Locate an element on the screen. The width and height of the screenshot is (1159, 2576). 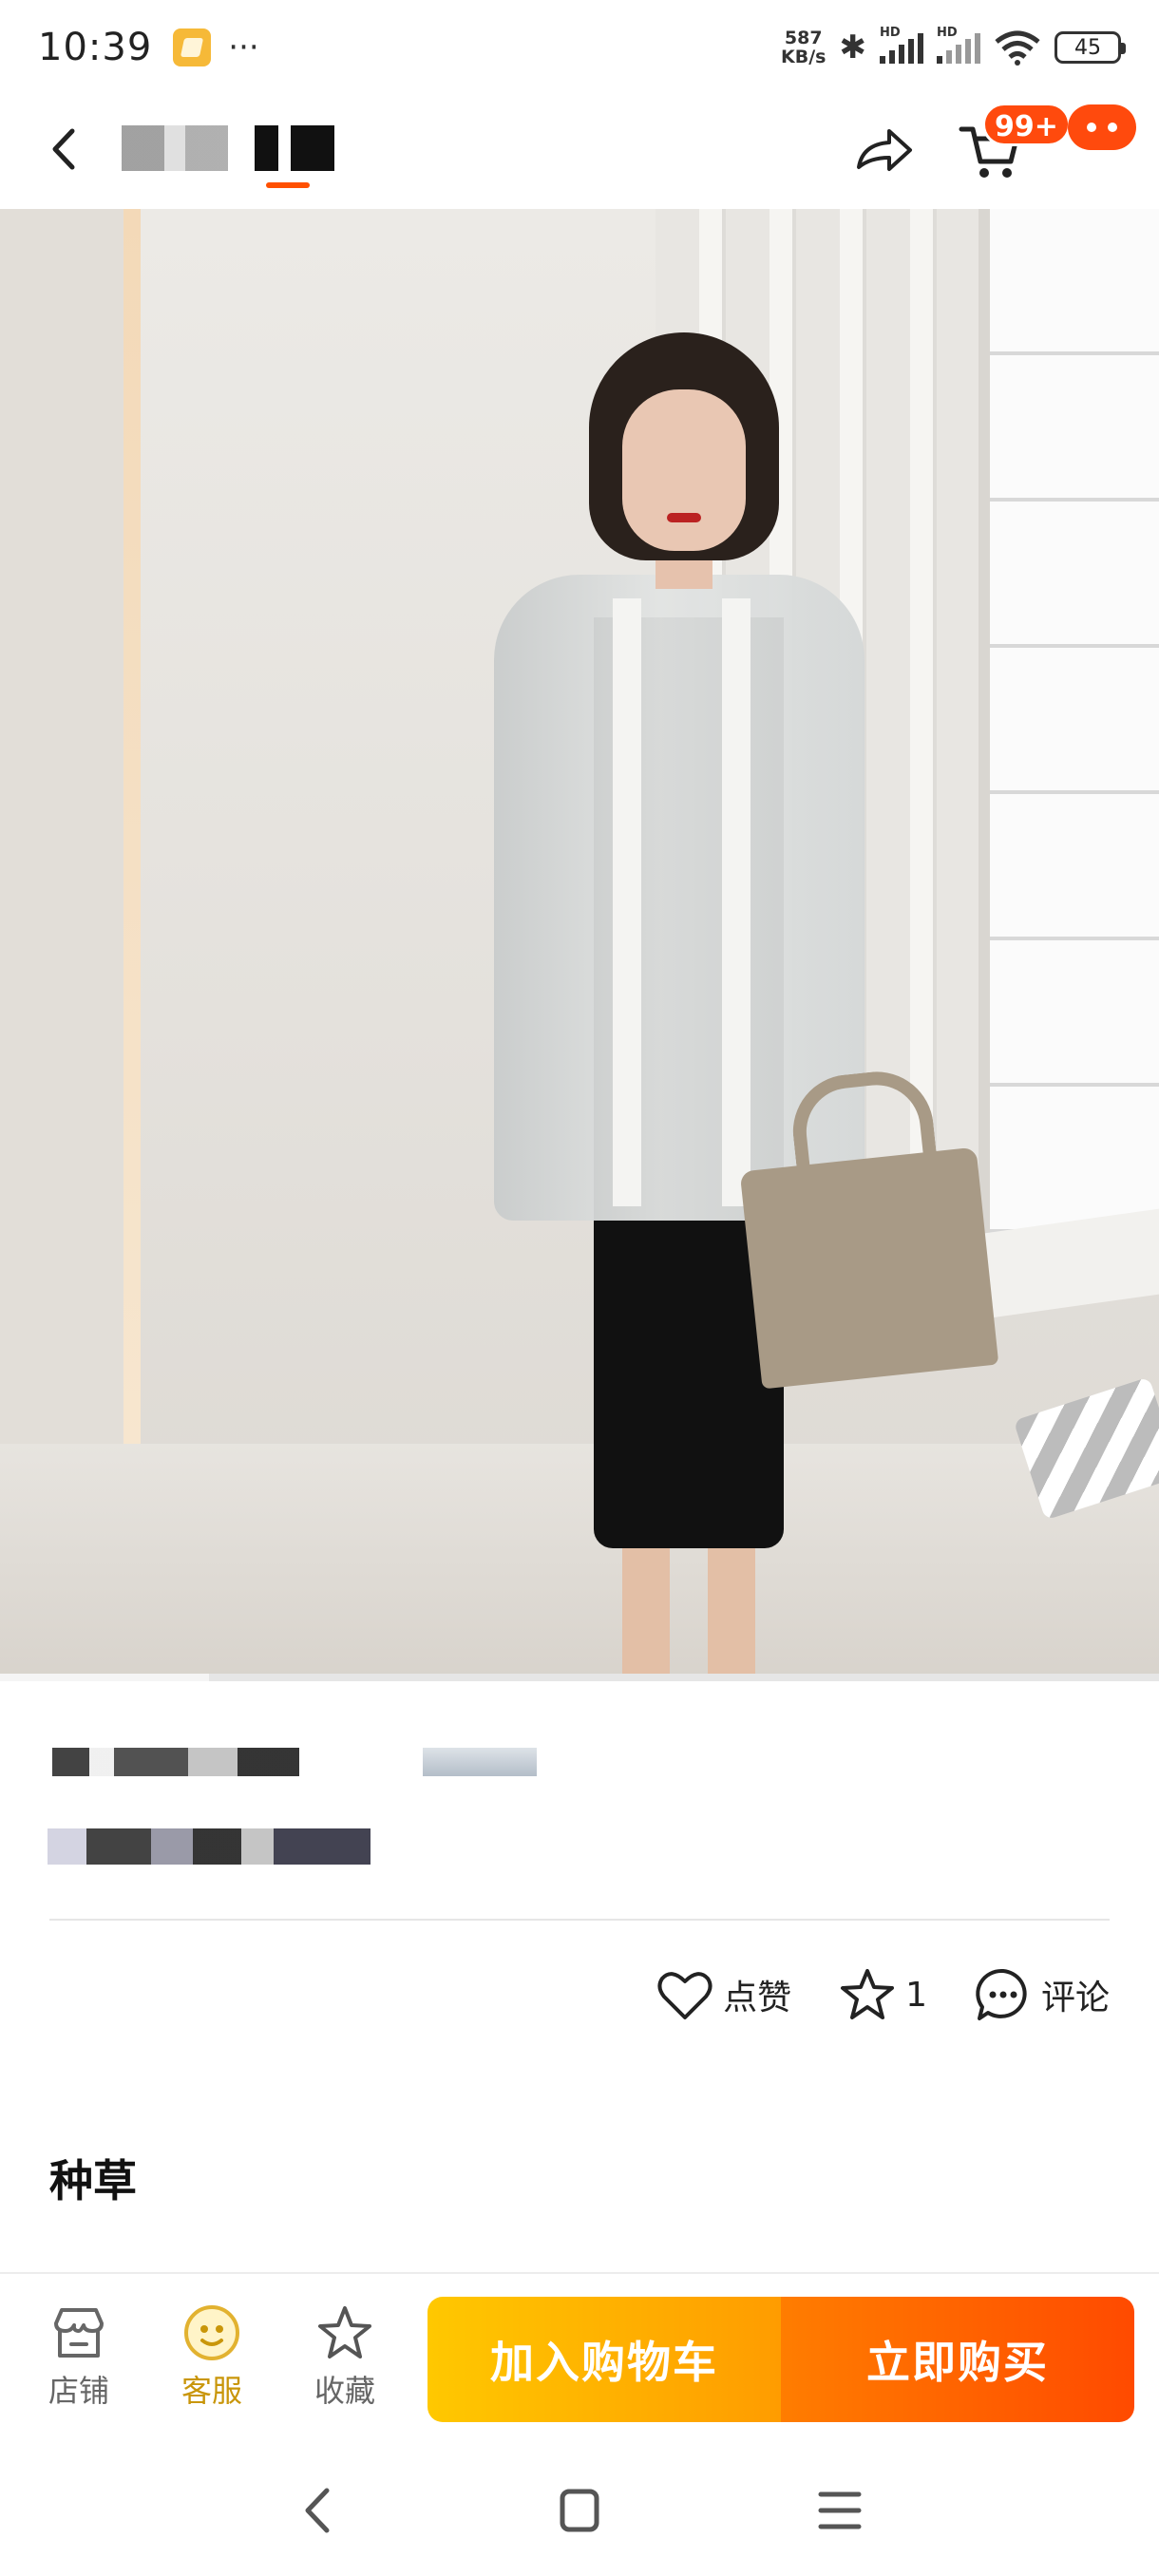
comment-label: 评论 is located at coordinates (1075, 1998).